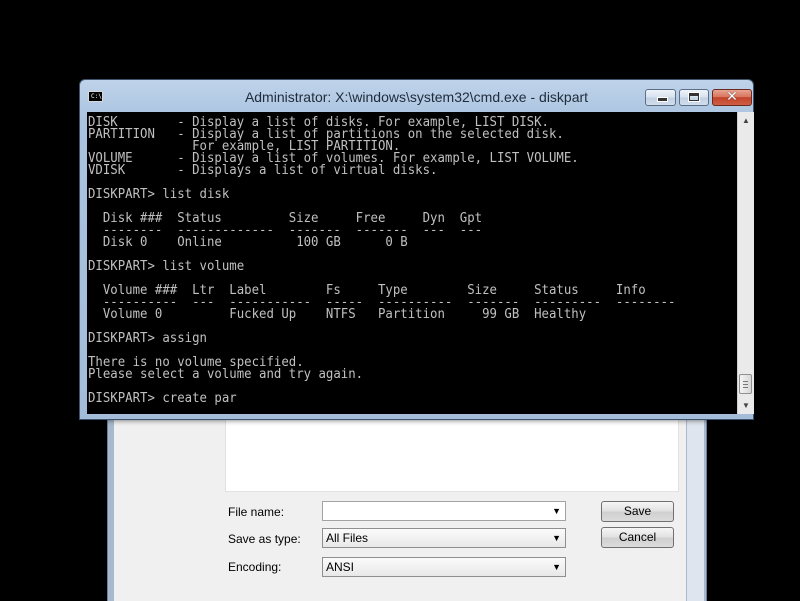 This screenshot has width=800, height=601. I want to click on close-button: ✕, so click(732, 97).